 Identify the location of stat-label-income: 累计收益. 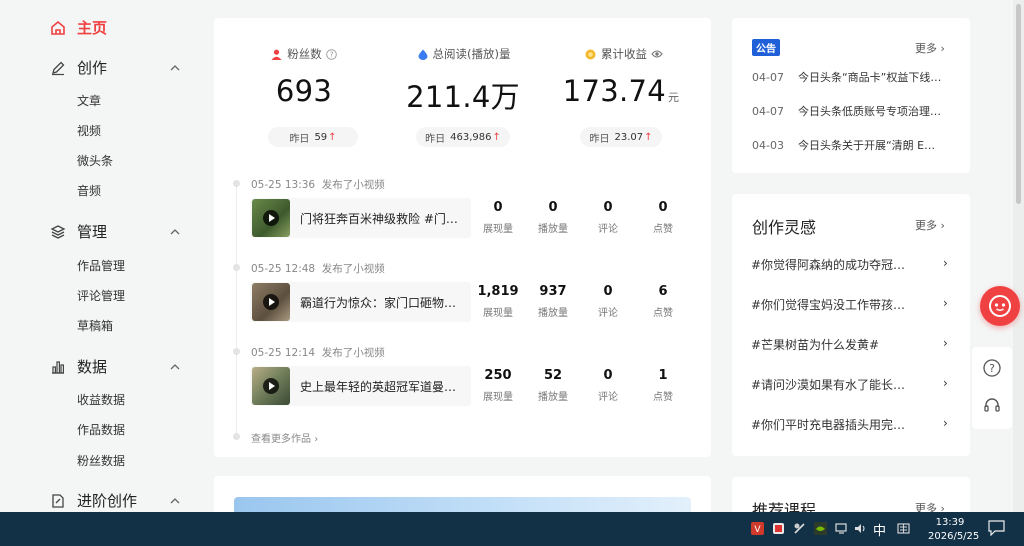
(624, 54).